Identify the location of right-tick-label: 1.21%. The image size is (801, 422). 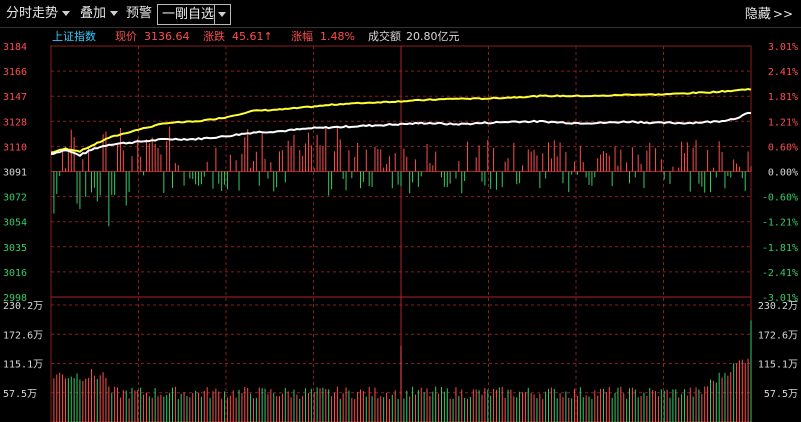
(783, 122).